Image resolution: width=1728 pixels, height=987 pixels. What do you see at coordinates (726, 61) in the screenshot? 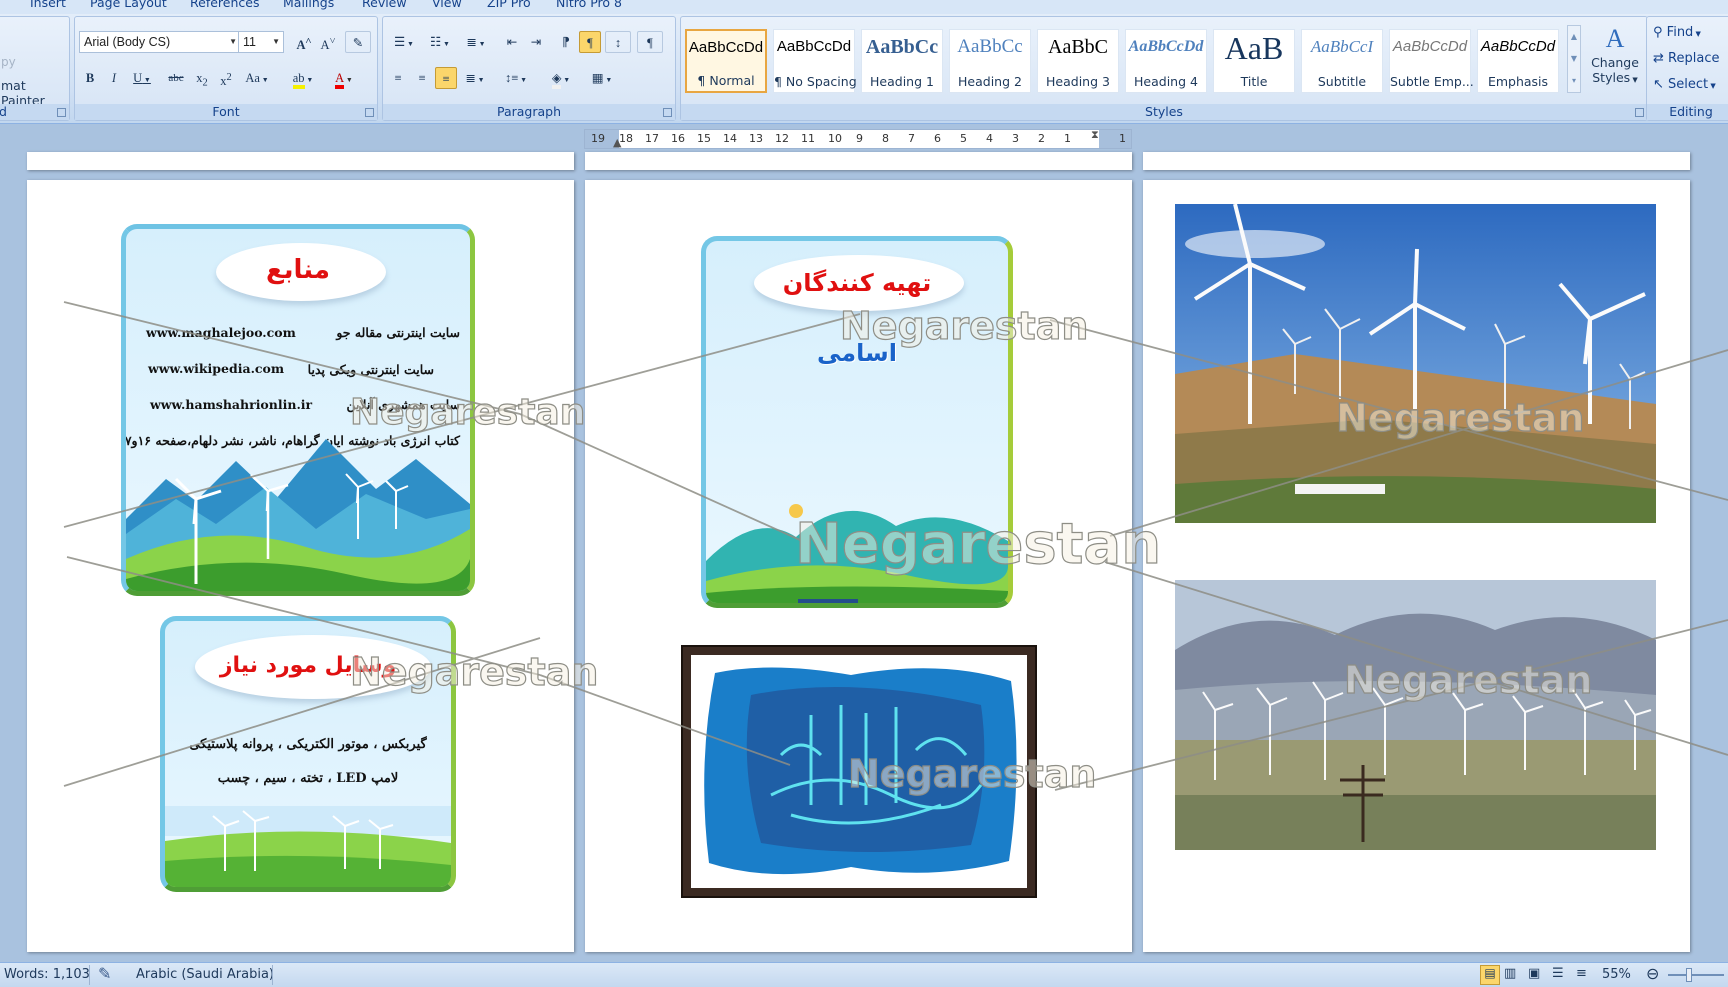
I see `style-normal: AaBbCcDd ¶ Normal` at bounding box center [726, 61].